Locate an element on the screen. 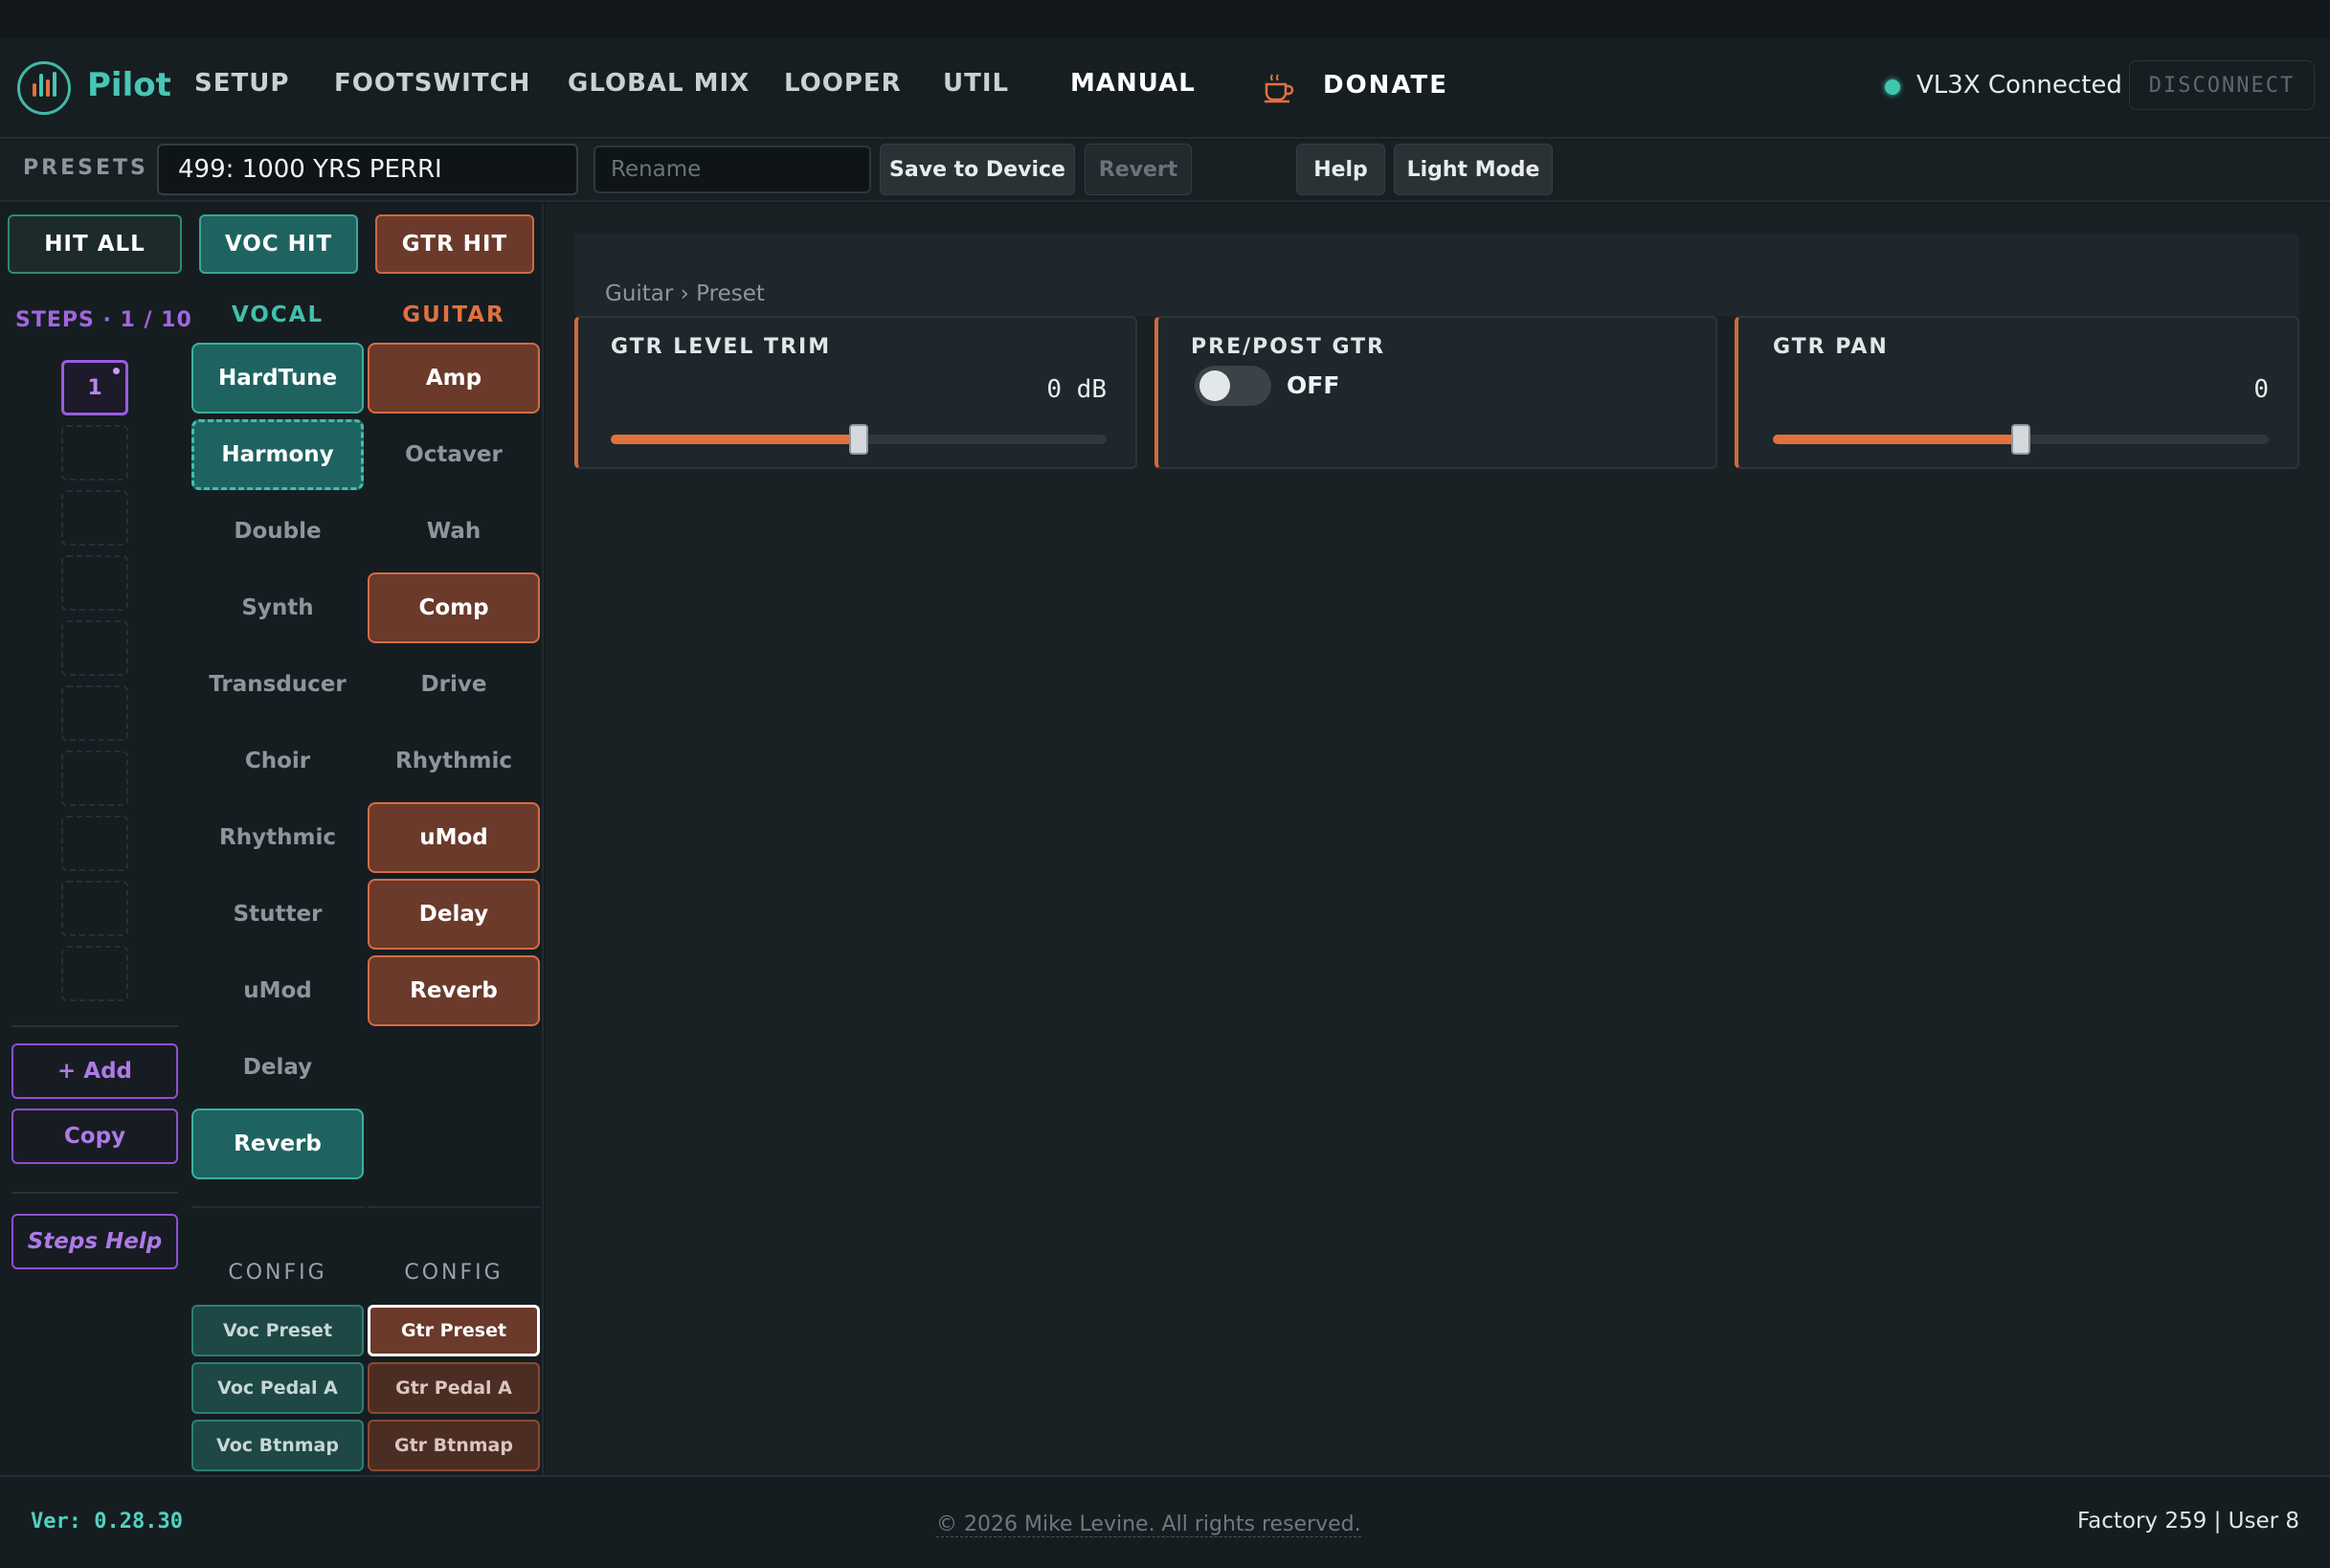 This screenshot has width=2330, height=1568. connection-status-icon is located at coordinates (1893, 87).